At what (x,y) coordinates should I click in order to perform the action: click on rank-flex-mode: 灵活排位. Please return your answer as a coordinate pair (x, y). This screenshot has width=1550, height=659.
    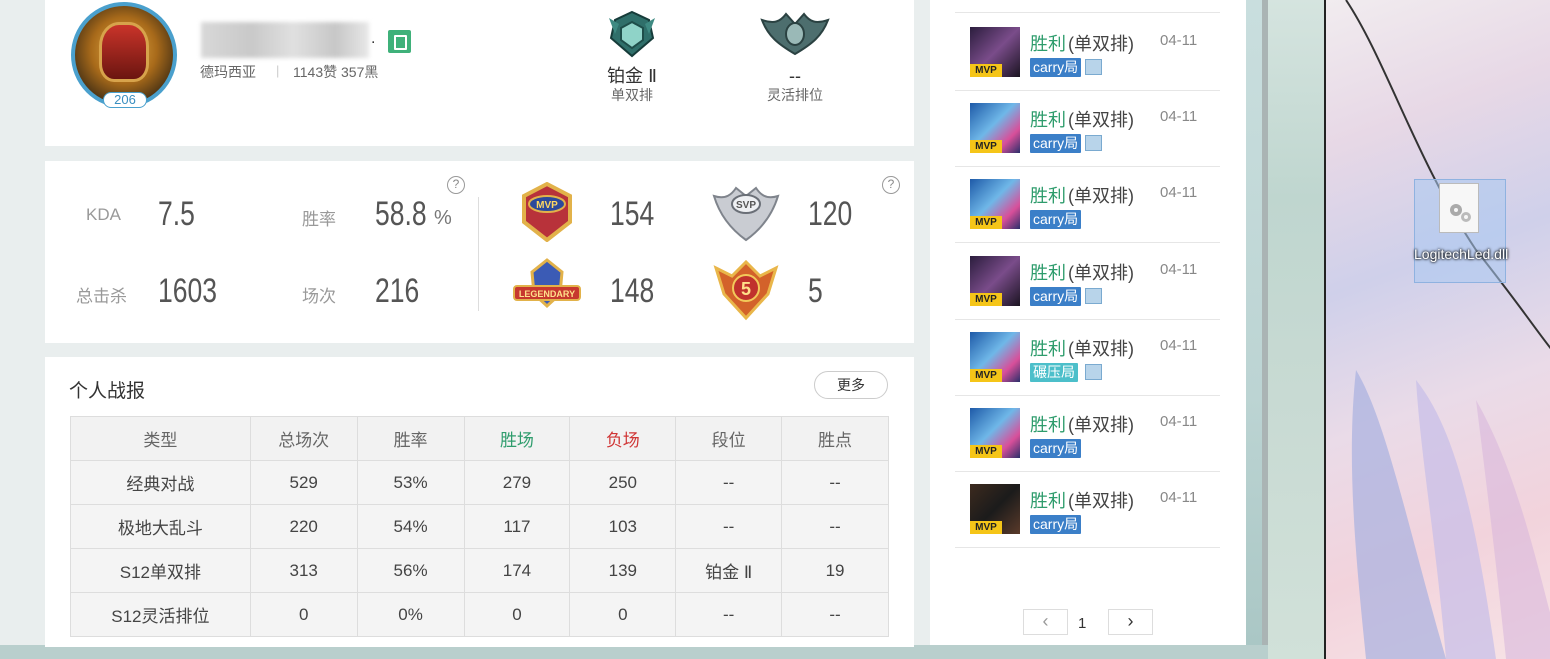
    Looking at the image, I should click on (795, 95).